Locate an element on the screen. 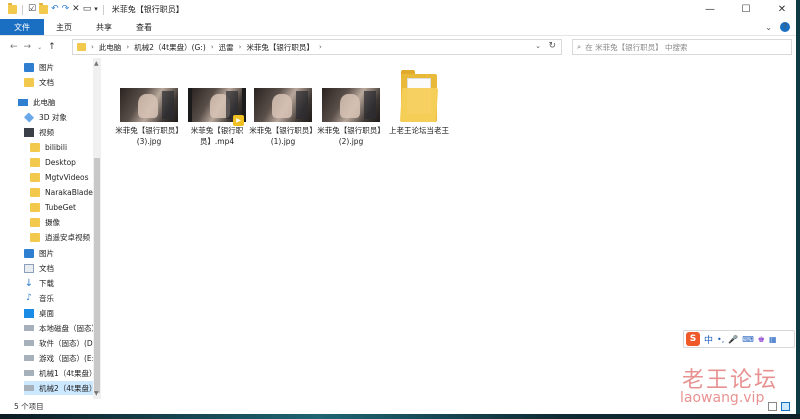 This screenshot has width=800, height=419. navigation-buttons: ← → ⌄ ↑ is located at coordinates (35, 47).